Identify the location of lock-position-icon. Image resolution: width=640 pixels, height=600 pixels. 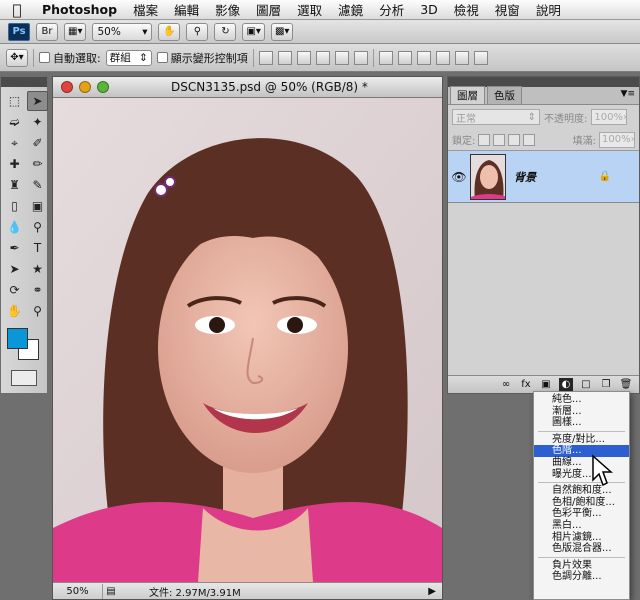
(514, 139).